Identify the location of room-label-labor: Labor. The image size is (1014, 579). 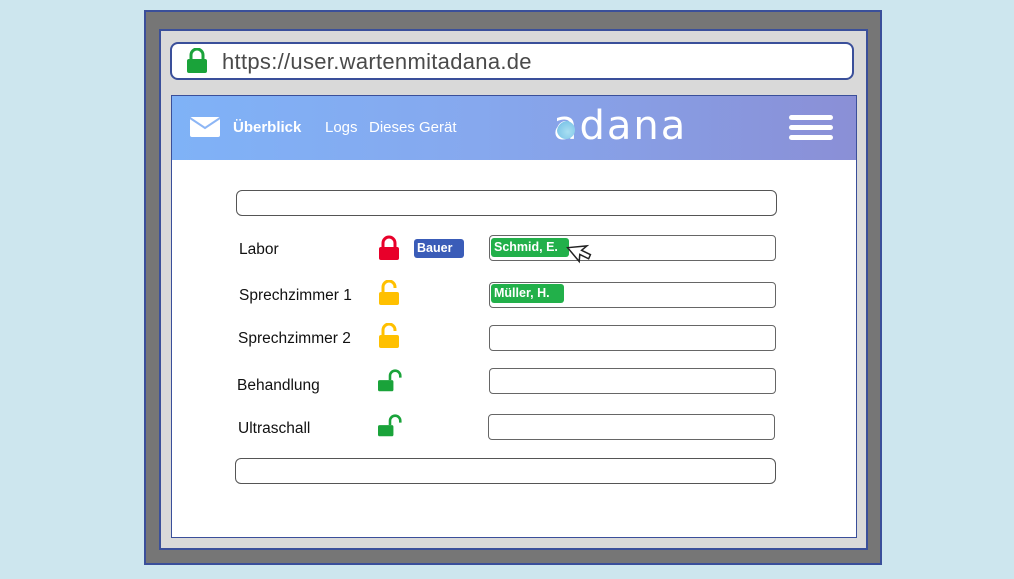
(259, 249).